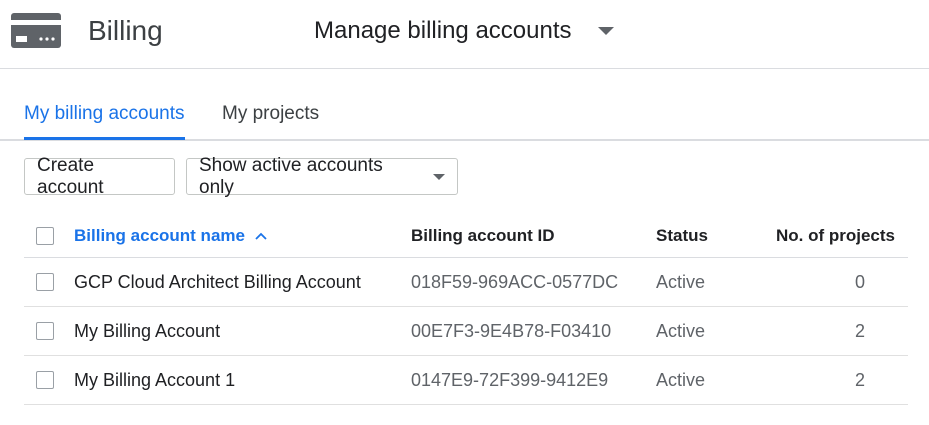 The width and height of the screenshot is (929, 425). I want to click on account-id: 0147E9-72F399-9412E9, so click(510, 379).